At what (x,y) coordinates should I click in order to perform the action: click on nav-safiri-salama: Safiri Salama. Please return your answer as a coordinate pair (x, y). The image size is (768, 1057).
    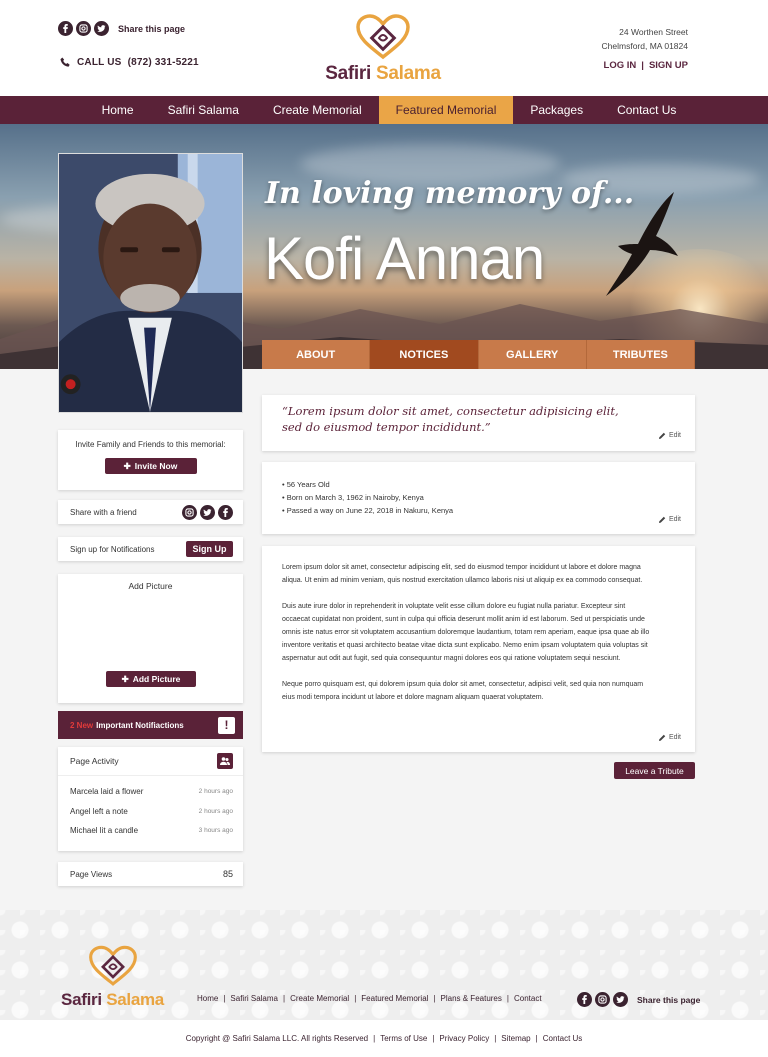
    Looking at the image, I should click on (203, 110).